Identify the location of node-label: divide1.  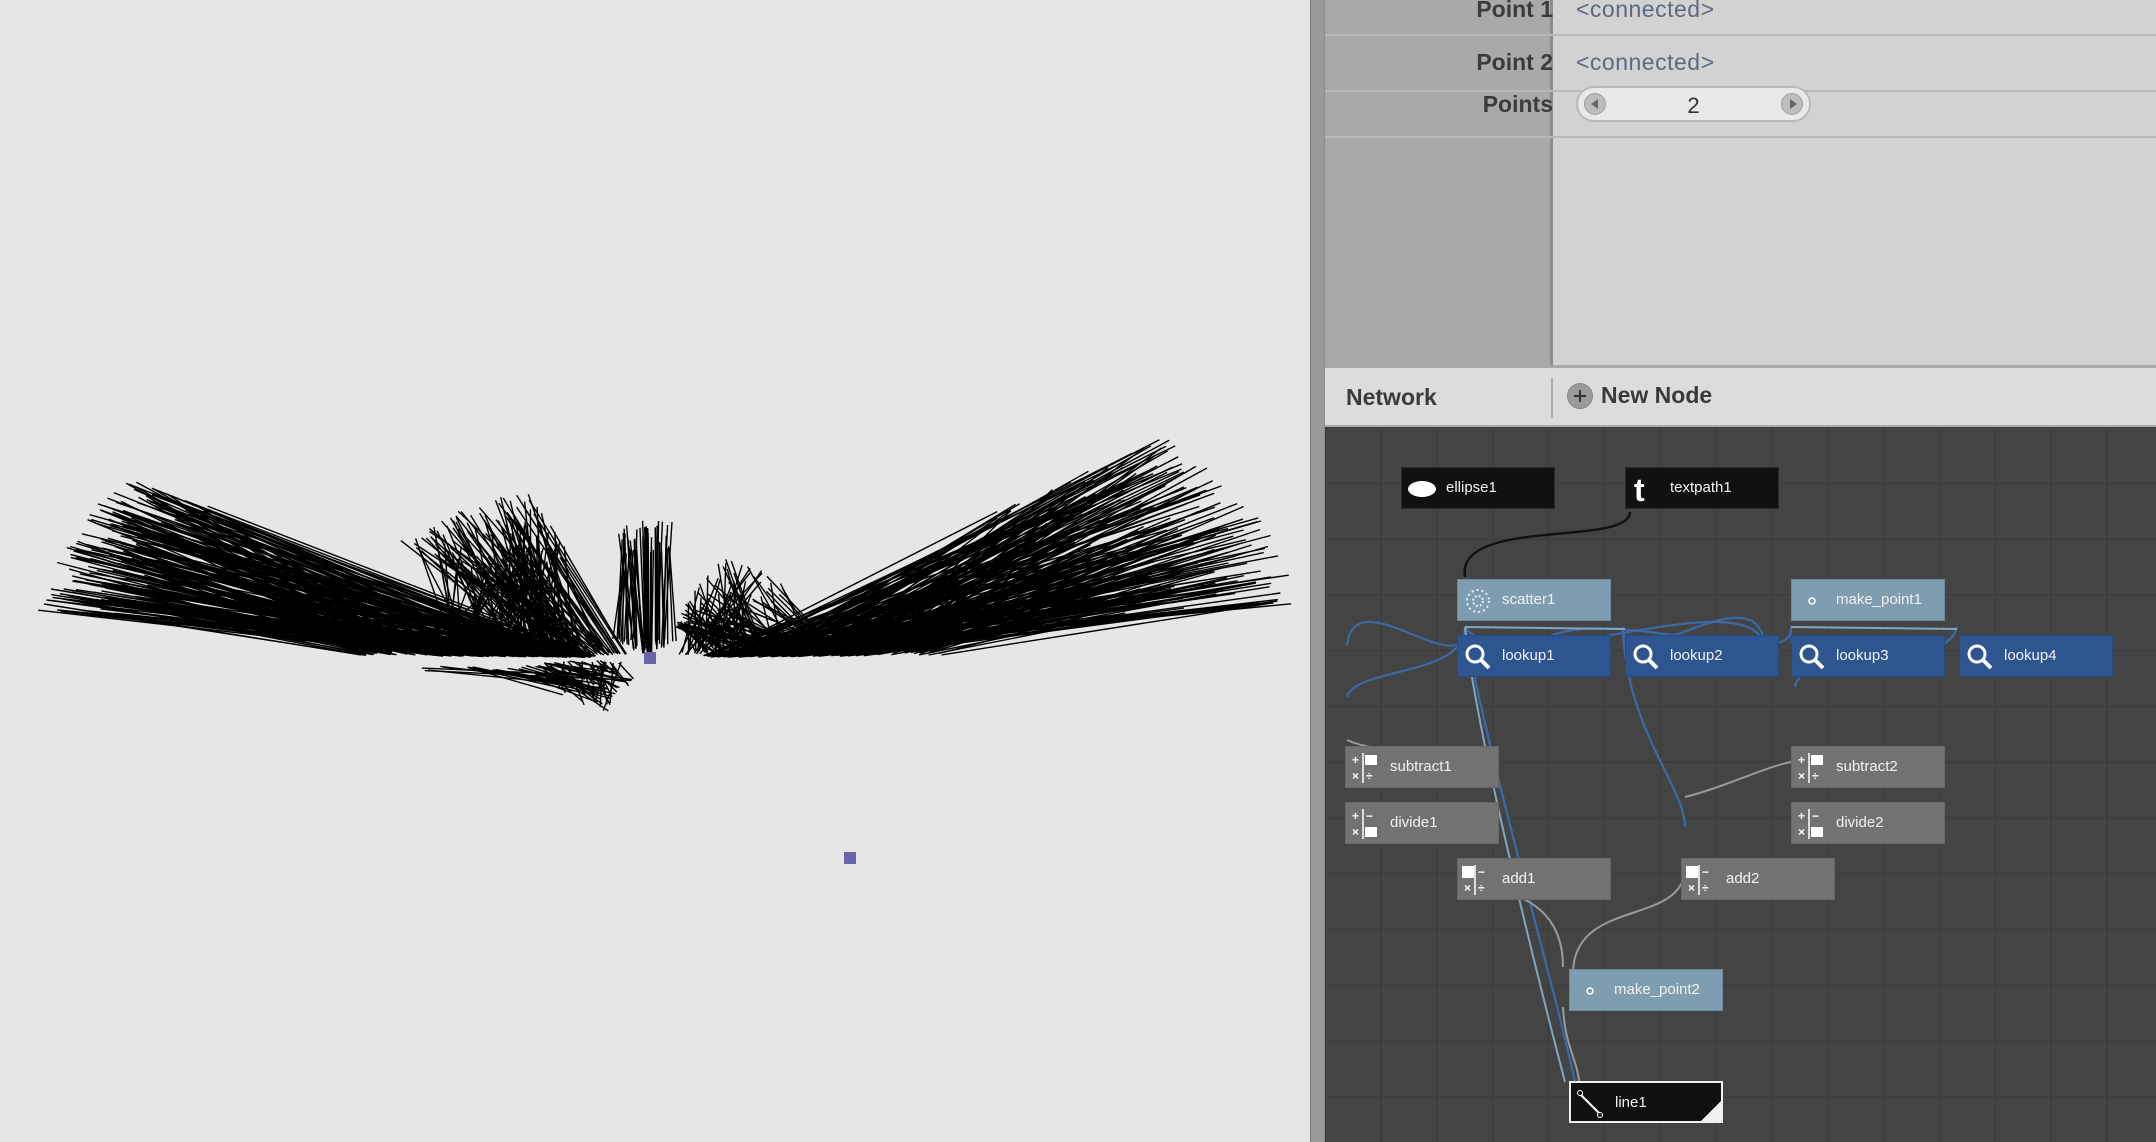
(1414, 822).